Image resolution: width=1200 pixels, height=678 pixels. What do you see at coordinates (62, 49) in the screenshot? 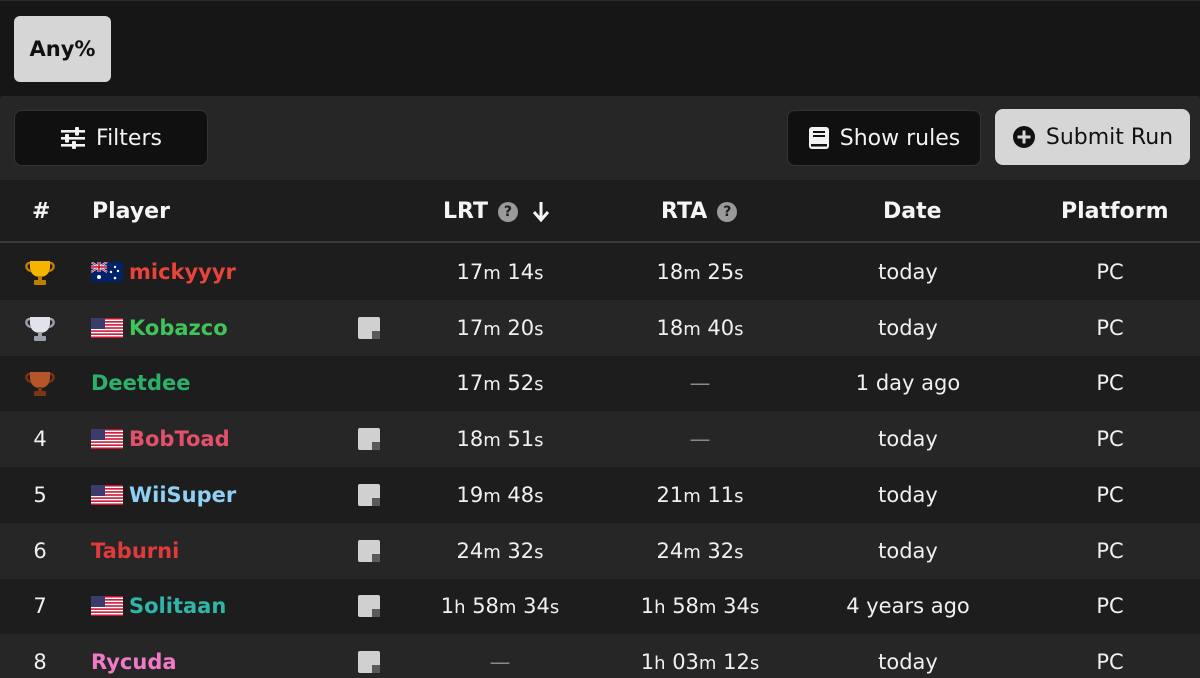
I see `category-any-percent-tab: Any%` at bounding box center [62, 49].